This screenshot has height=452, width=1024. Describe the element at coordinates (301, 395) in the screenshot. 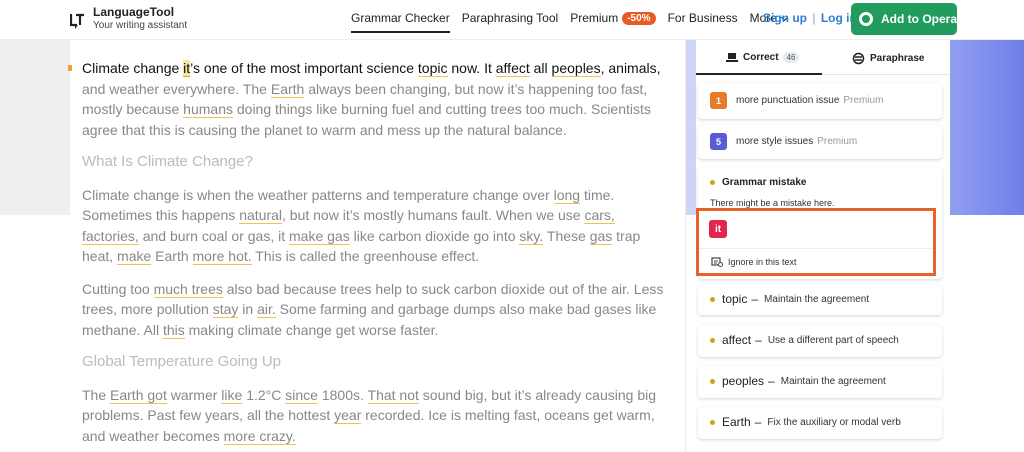

I see `error-since: since` at that location.